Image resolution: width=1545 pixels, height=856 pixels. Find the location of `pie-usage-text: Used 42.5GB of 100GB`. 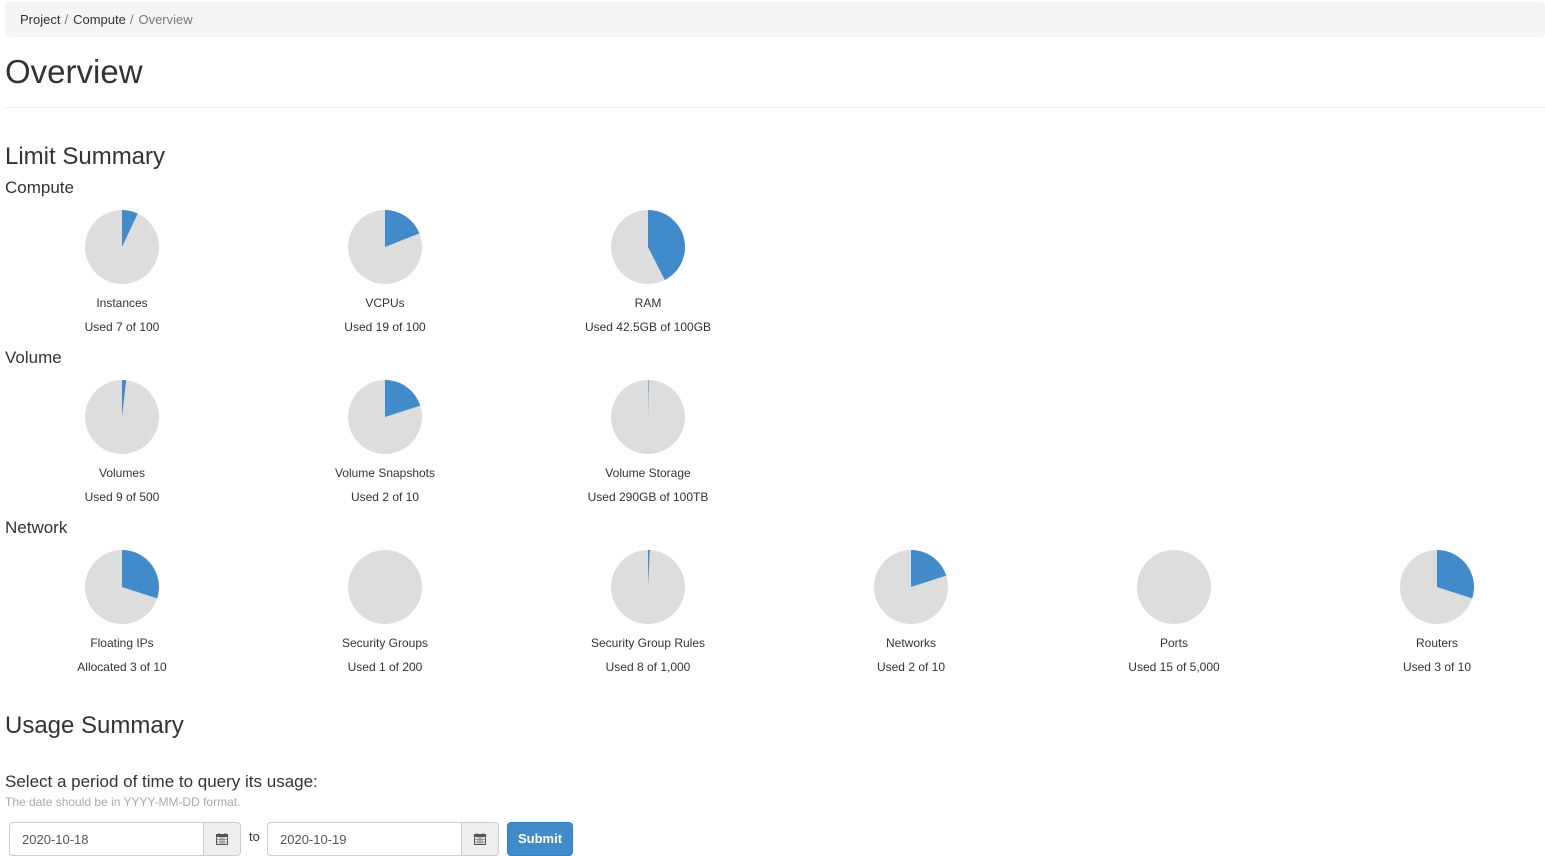

pie-usage-text: Used 42.5GB of 100GB is located at coordinates (648, 327).